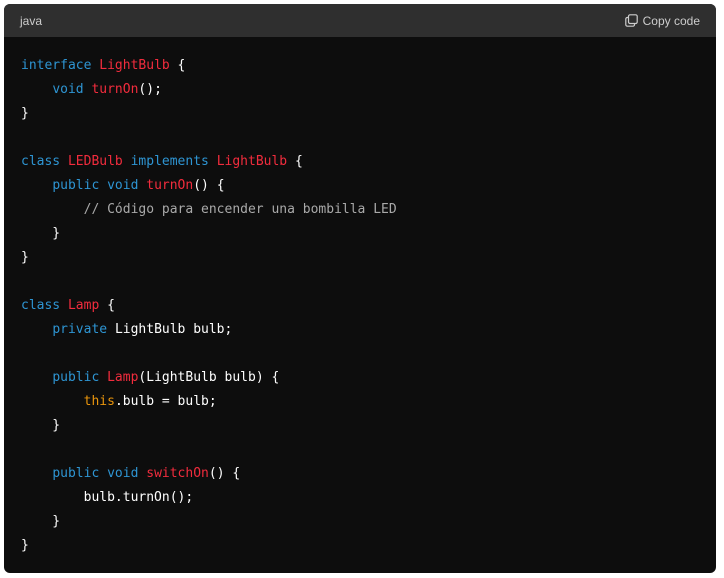 The height and width of the screenshot is (578, 724). What do you see at coordinates (99, 401) in the screenshot?
I see `code-token: this` at bounding box center [99, 401].